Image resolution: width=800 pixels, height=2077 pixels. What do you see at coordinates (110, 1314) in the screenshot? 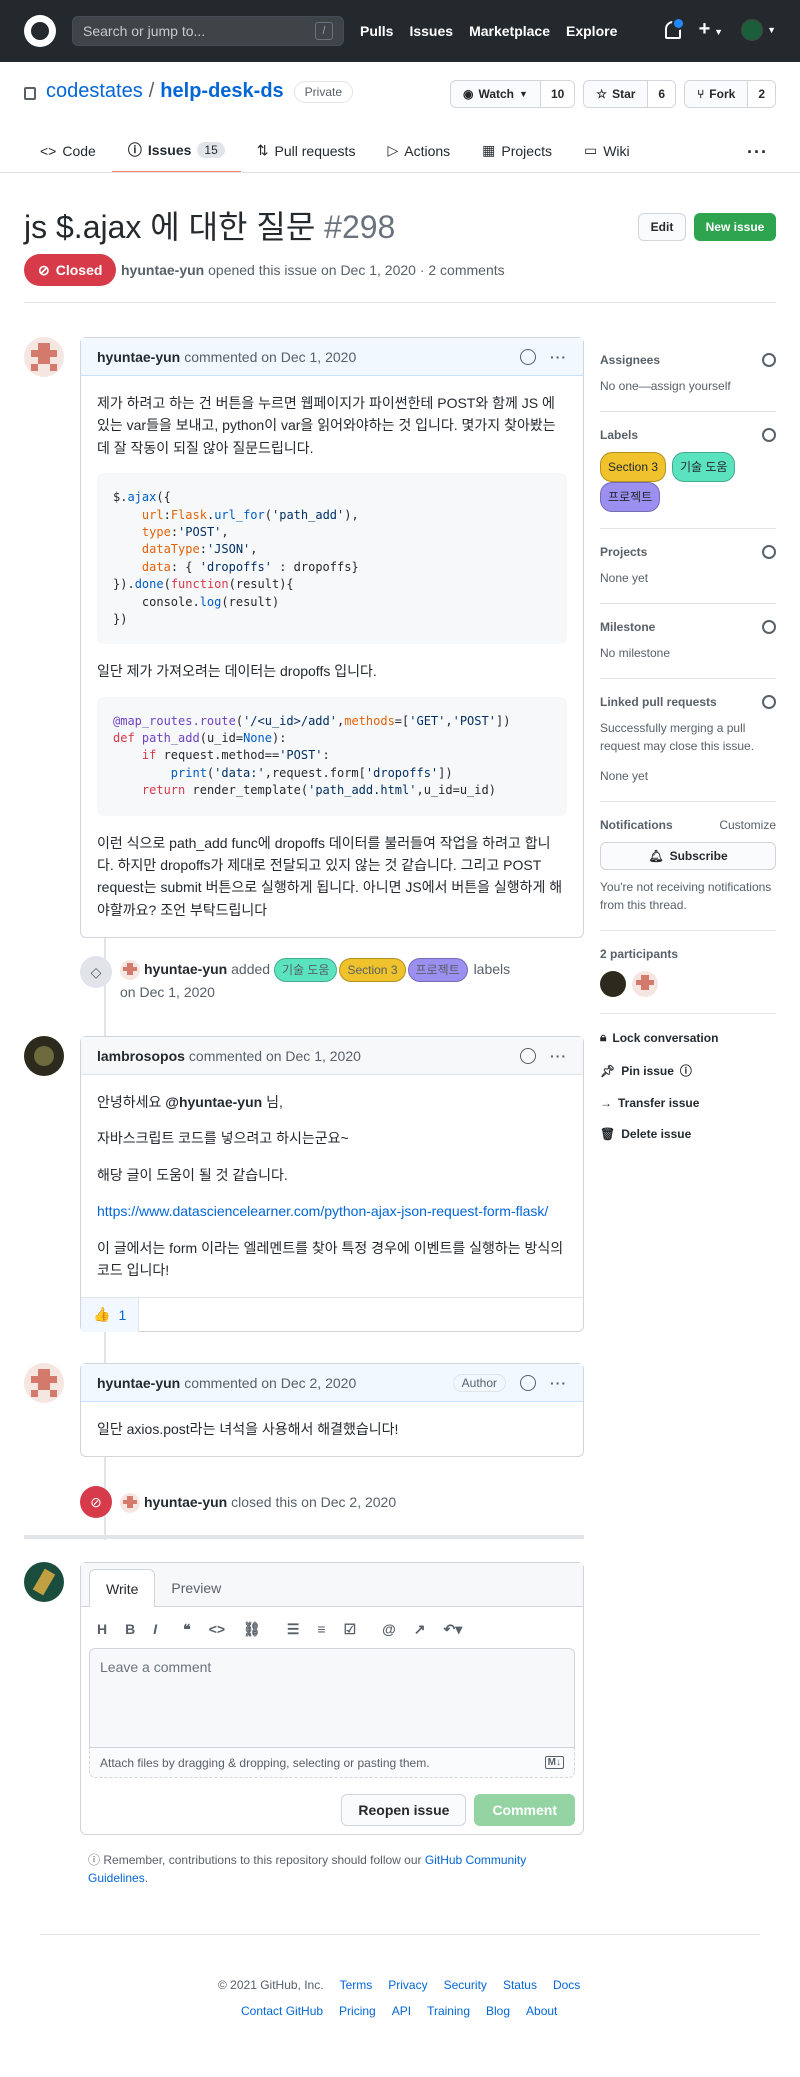
I see `thumbs-up-reaction: 👍 1` at bounding box center [110, 1314].